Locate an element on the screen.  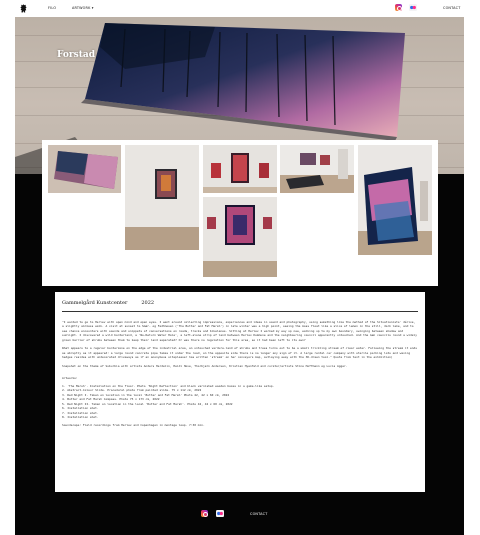
exhibition-venue: Gammelgård Kunstcenter is located at coordinates (95, 303).